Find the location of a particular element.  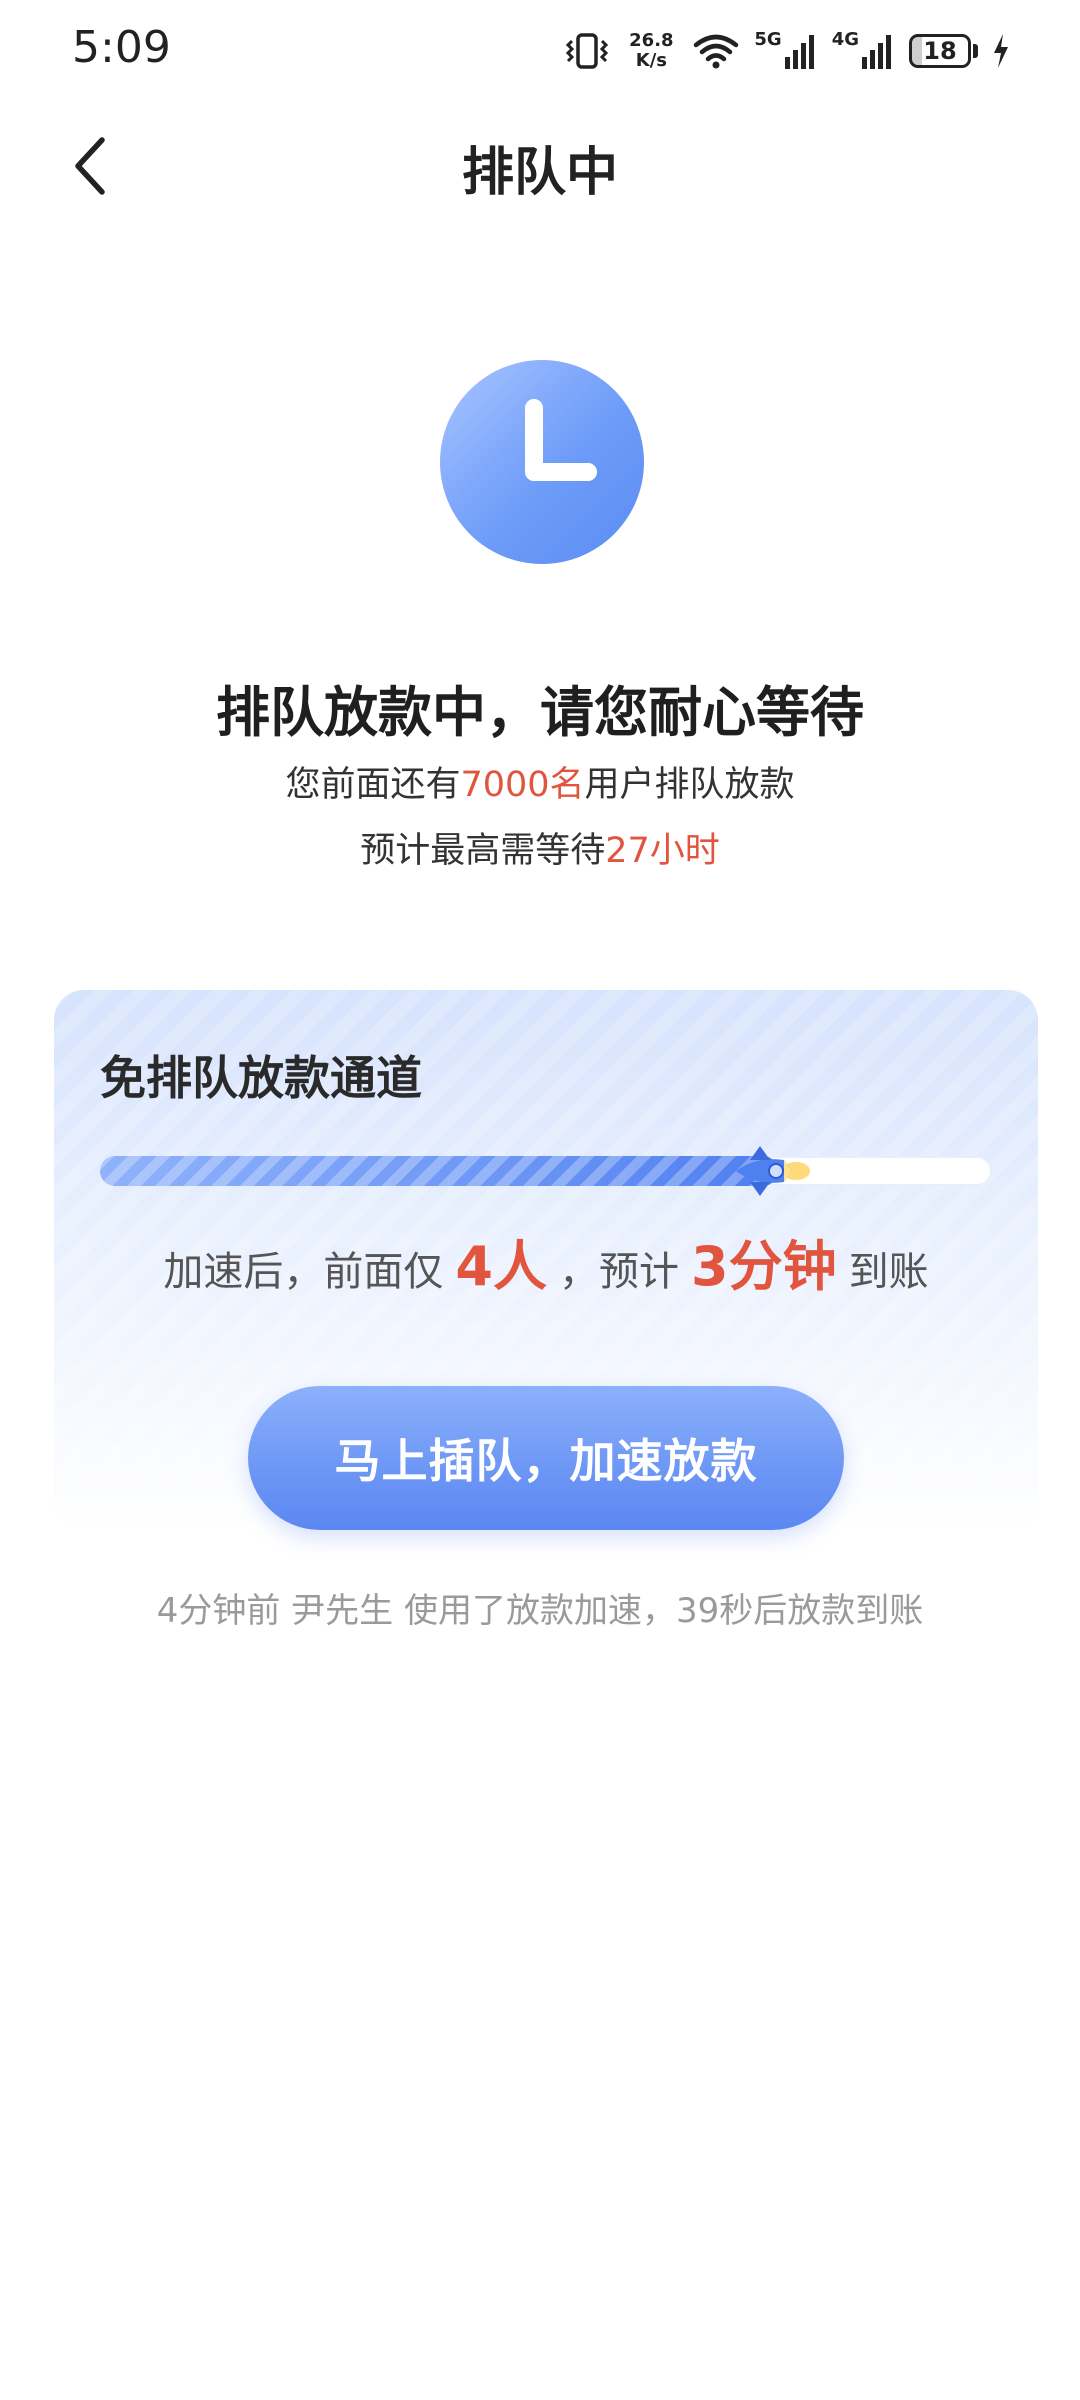

signal-4g: 4G is located at coordinates (863, 51).